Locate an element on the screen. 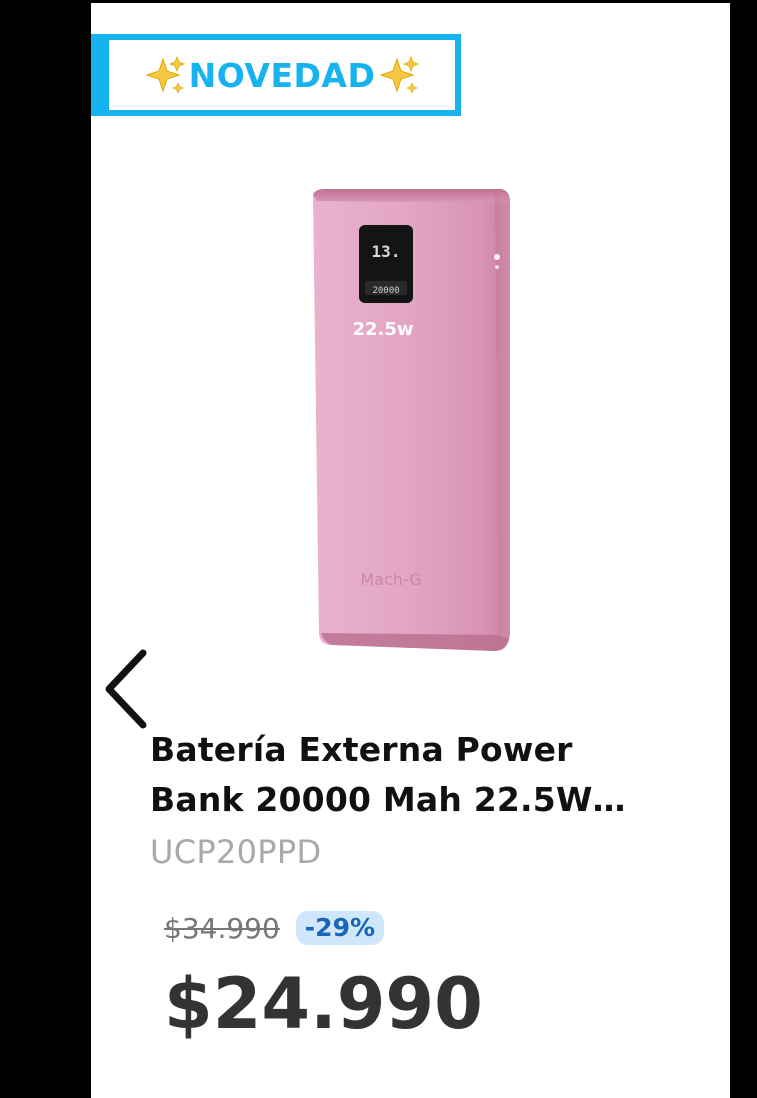 Image resolution: width=757 pixels, height=1098 pixels. badge-content: NOVEDAD is located at coordinates (282, 75).